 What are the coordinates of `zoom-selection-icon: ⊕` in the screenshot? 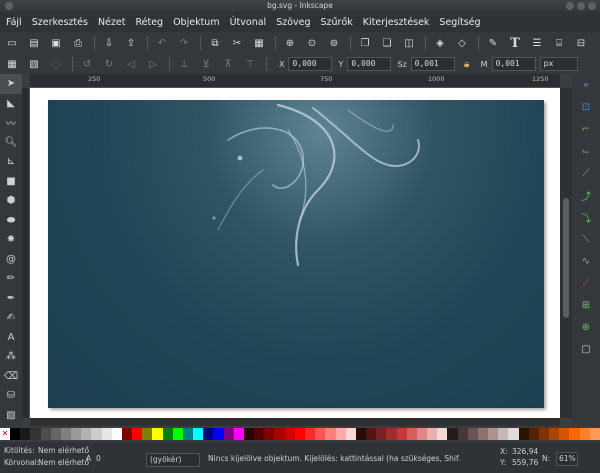 It's located at (290, 43).